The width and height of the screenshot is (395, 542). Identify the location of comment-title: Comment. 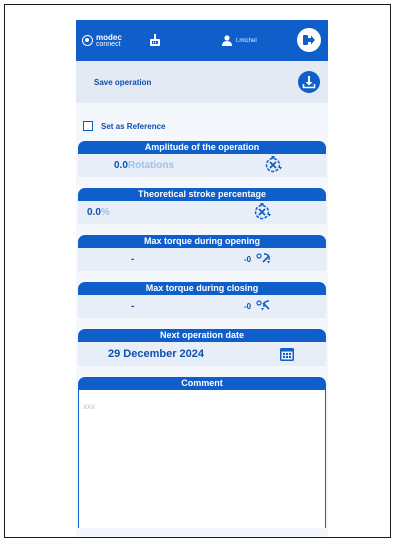
(202, 383).